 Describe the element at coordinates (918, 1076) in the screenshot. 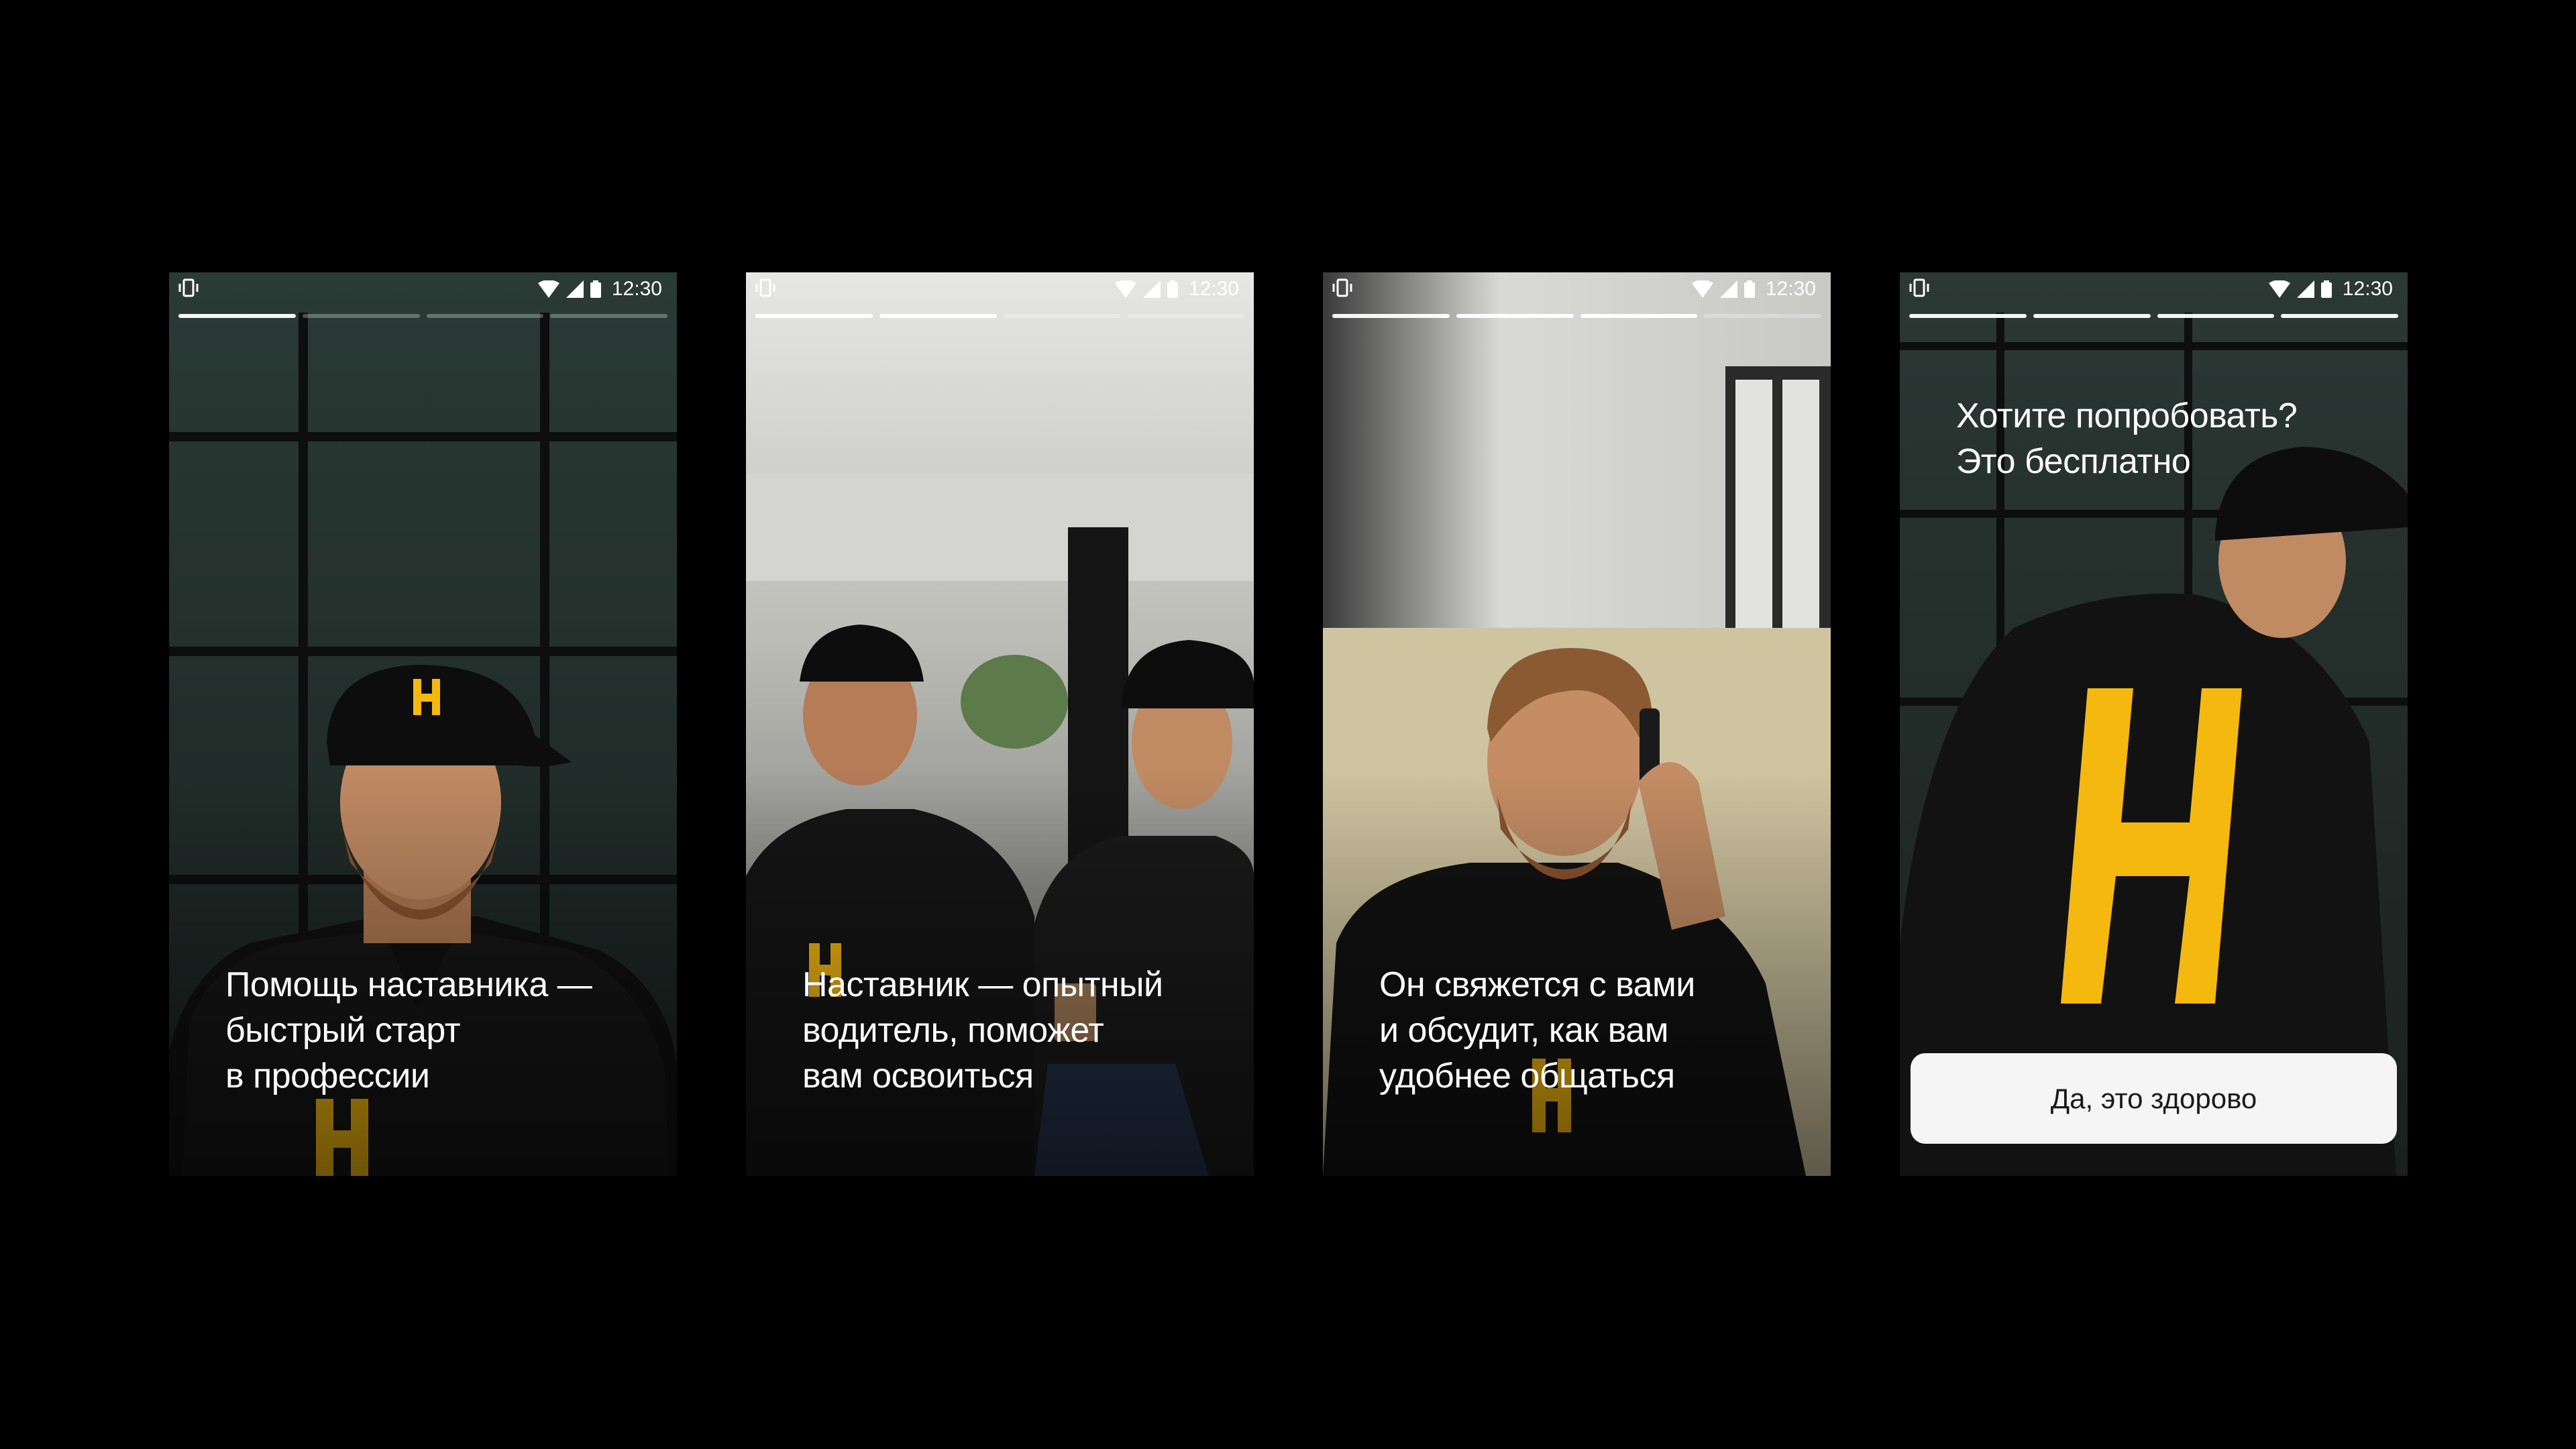

I see `caption-line: вам освоиться` at that location.